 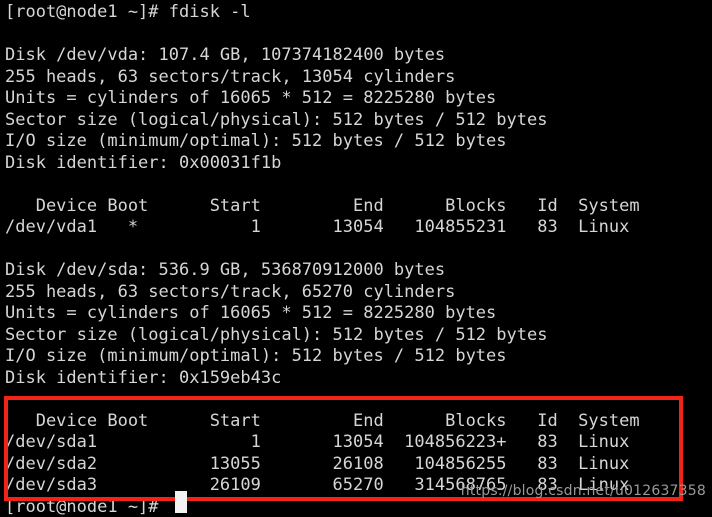 What do you see at coordinates (181, 502) in the screenshot?
I see `terminal-cursor` at bounding box center [181, 502].